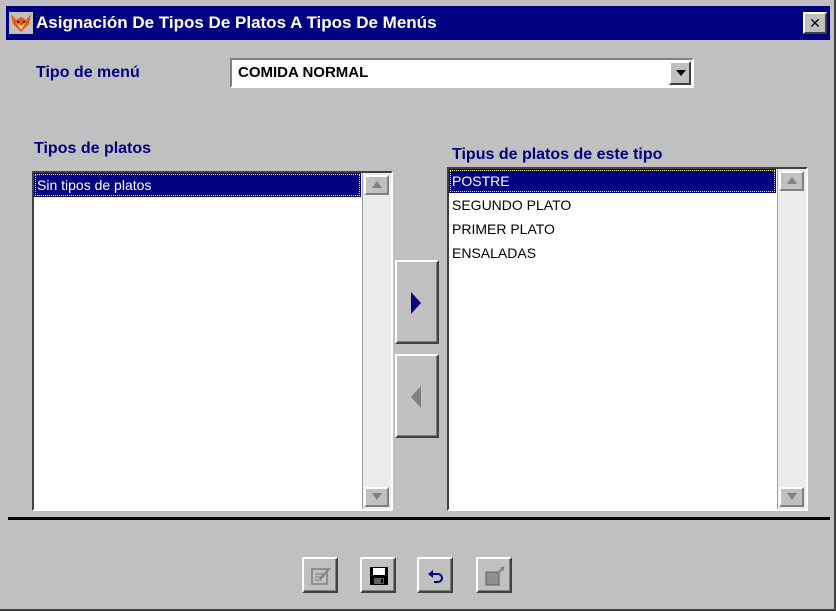 This screenshot has width=836, height=611. I want to click on save-button, so click(378, 575).